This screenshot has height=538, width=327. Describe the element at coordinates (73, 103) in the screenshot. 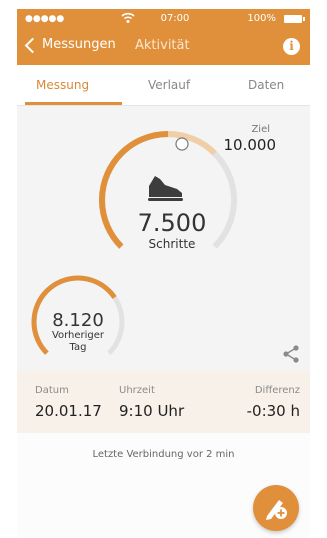

I see `active-tab-indicator` at that location.